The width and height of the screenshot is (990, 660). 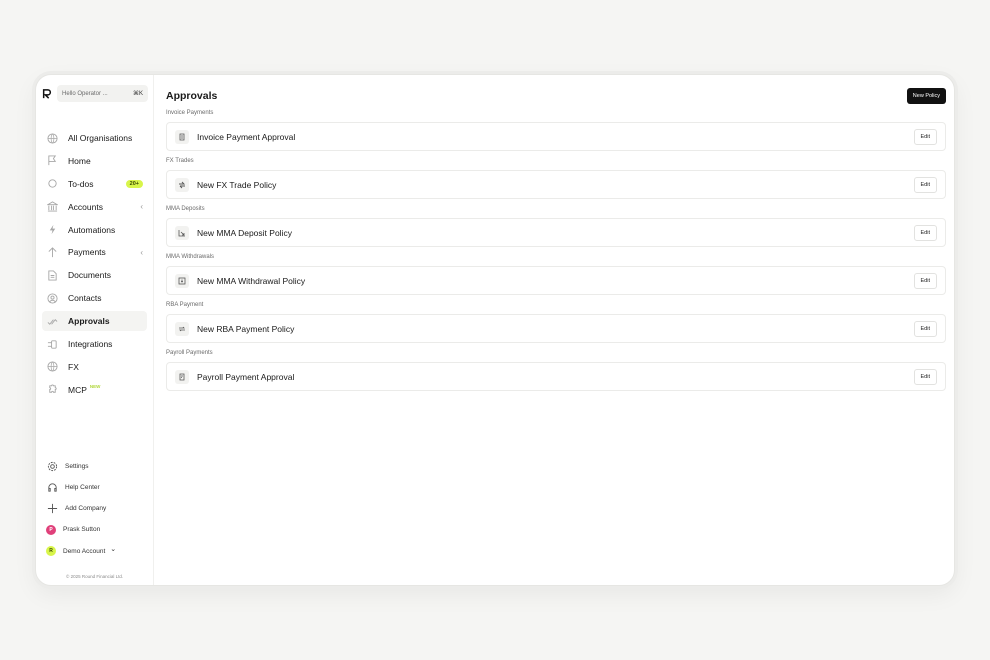 I want to click on bank-icon, so click(x=52, y=207).